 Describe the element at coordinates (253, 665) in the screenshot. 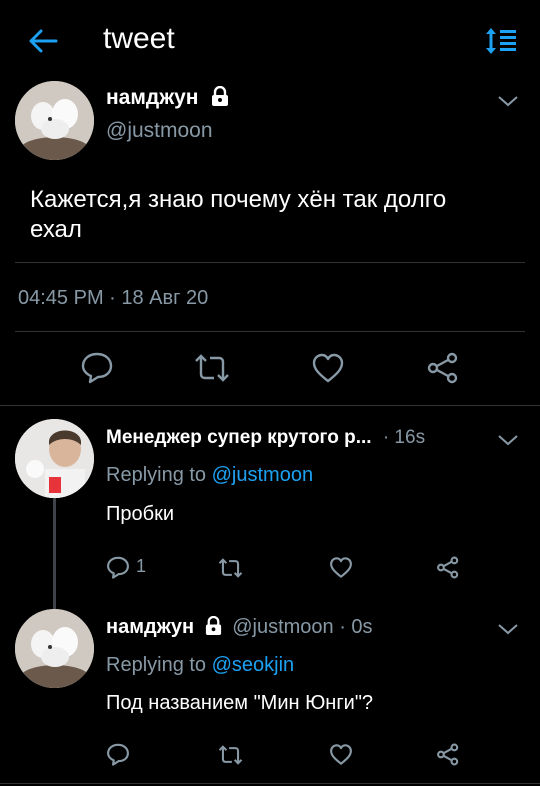

I see `replying-handle-link: @seokjin` at that location.